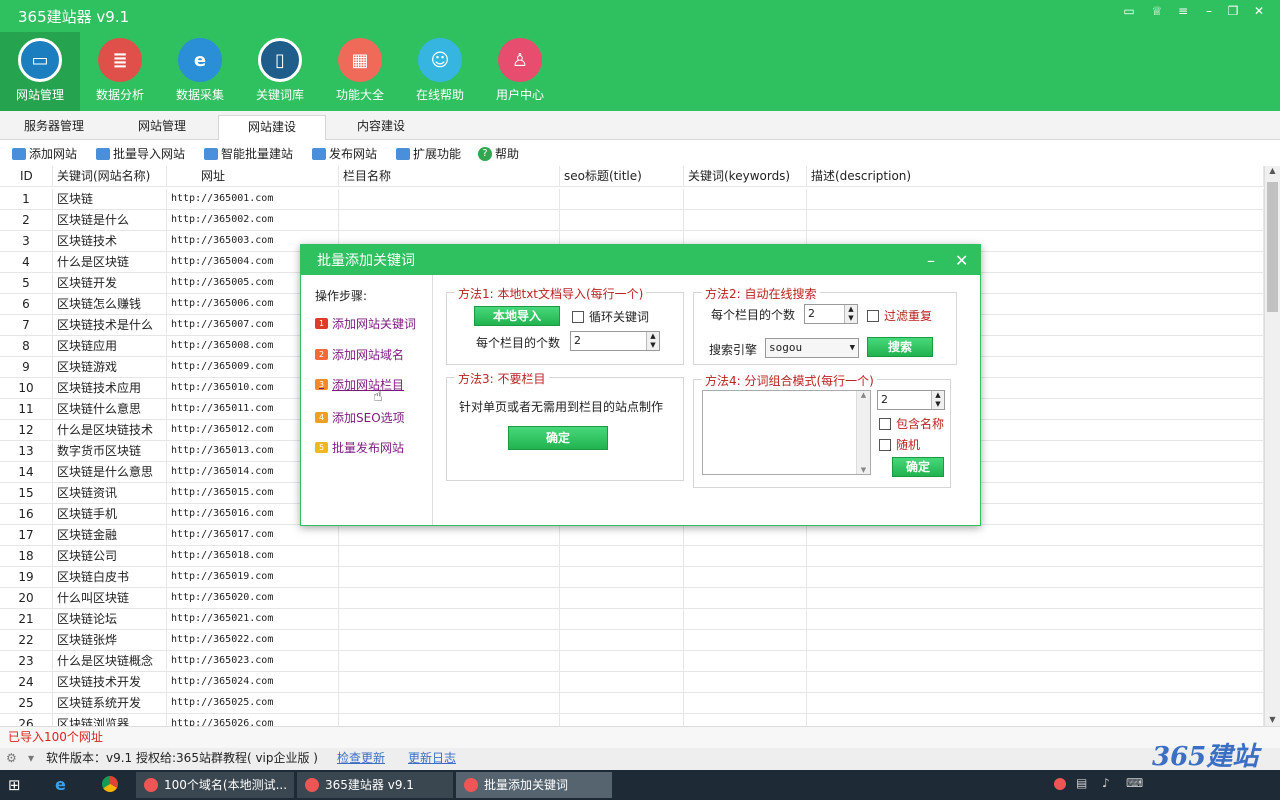 The width and height of the screenshot is (1280, 800). Describe the element at coordinates (961, 261) in the screenshot. I see `dialog-close-icon: ✕` at that location.